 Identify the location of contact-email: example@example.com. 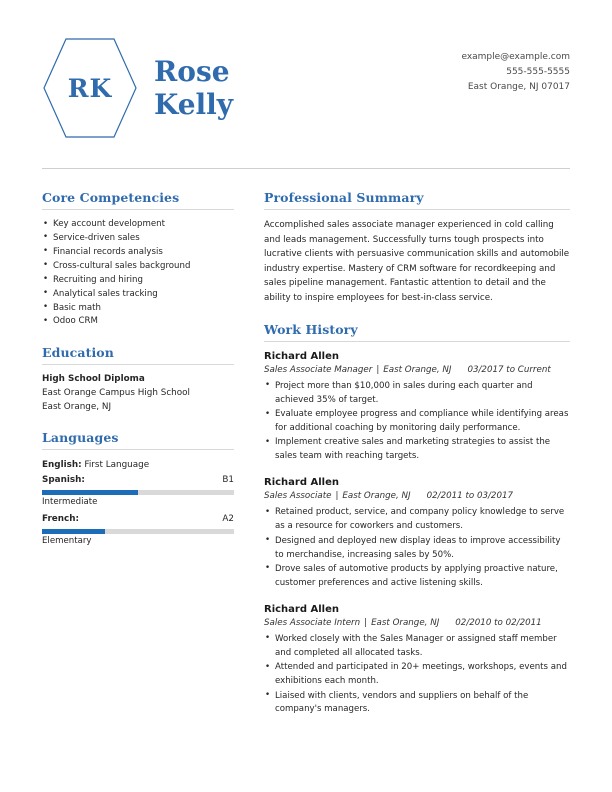
(515, 57).